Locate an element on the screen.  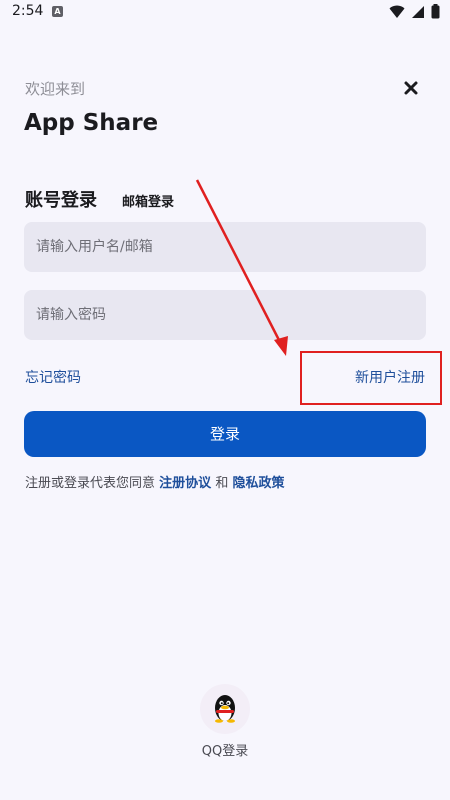
agreement-prefix: 注册或登录代表您同意 is located at coordinates (90, 483).